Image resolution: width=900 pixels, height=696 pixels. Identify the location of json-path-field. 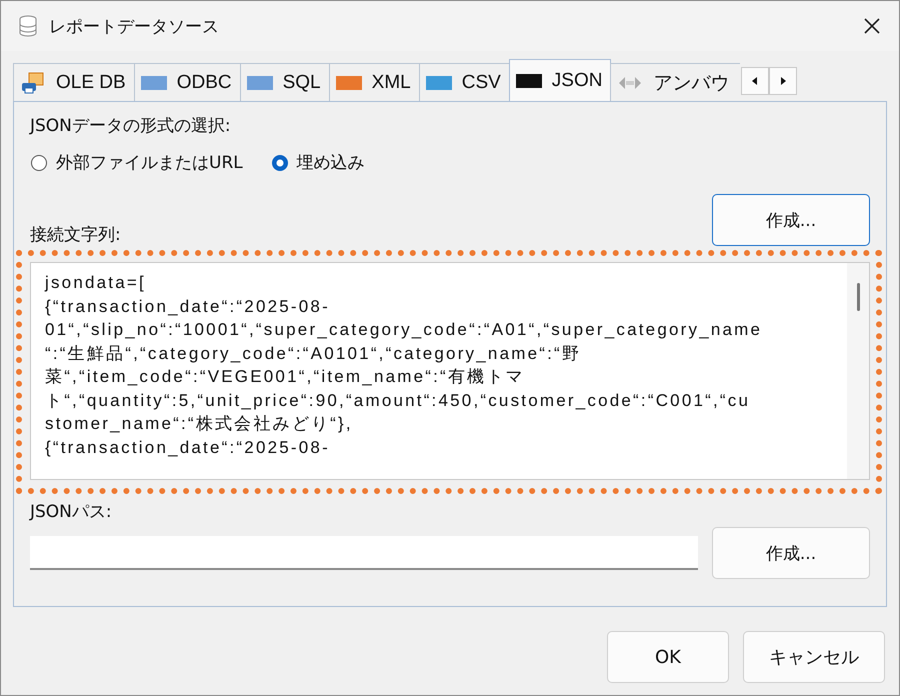
(364, 553).